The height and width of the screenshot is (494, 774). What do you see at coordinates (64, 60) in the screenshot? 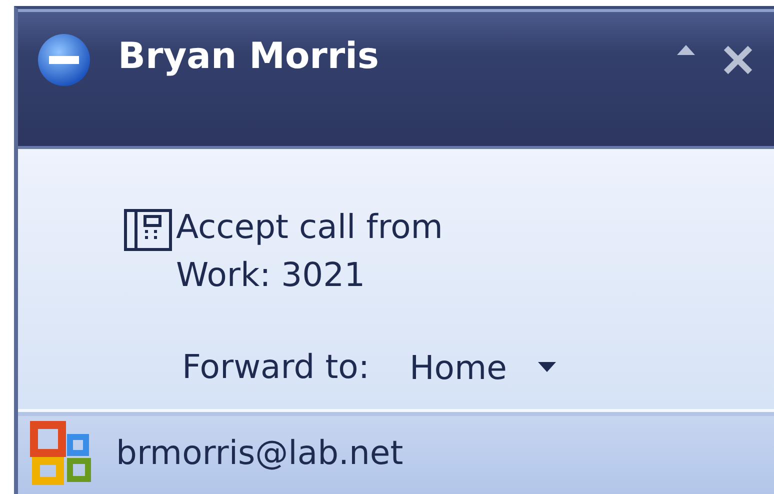
I see `presence-icon` at bounding box center [64, 60].